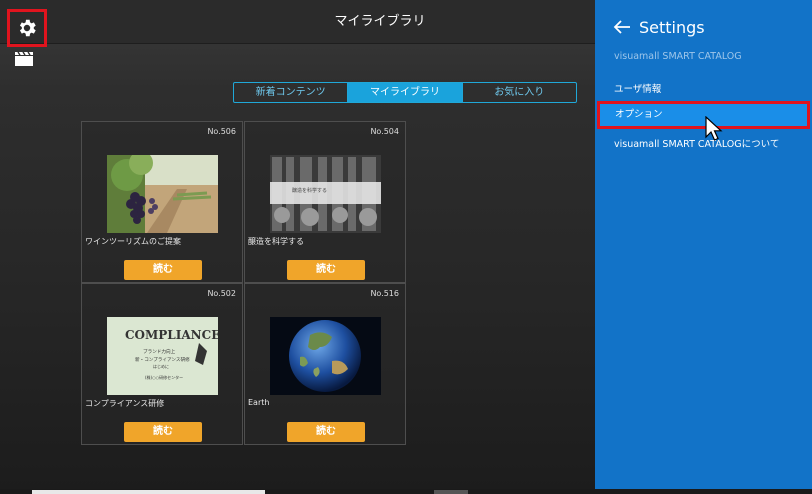 The image size is (812, 494). Describe the element at coordinates (703, 115) in the screenshot. I see `settings-item-options: オプション` at that location.